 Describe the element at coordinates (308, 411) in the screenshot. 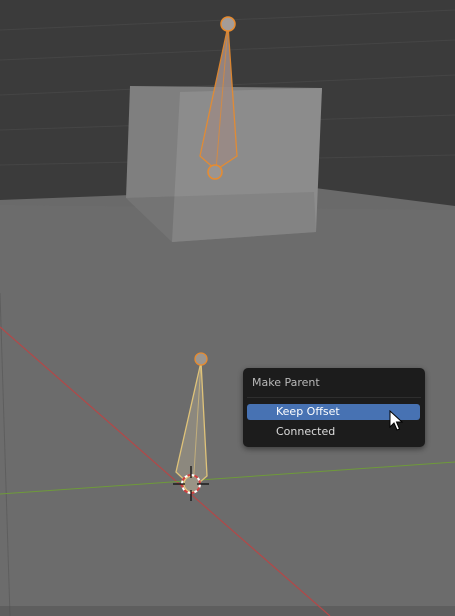

I see `menu-item-label: Keep Offset` at that location.